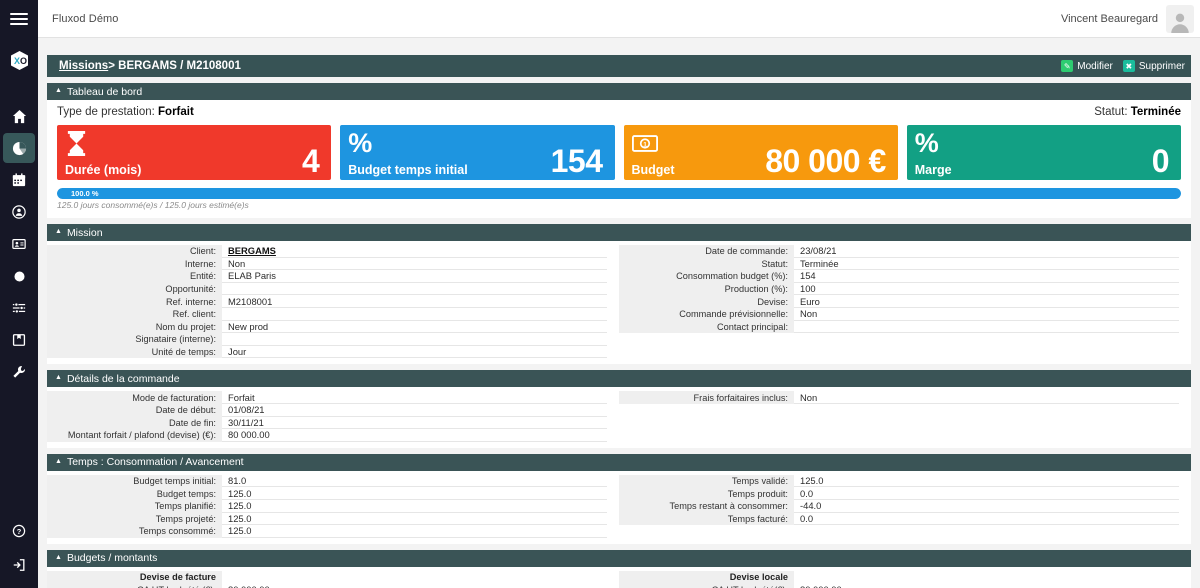 The image size is (1200, 588). What do you see at coordinates (619, 462) in the screenshot?
I see `section-header-temps-consommation-avancement: ▲ Temps : Consommation / Avancement` at bounding box center [619, 462].